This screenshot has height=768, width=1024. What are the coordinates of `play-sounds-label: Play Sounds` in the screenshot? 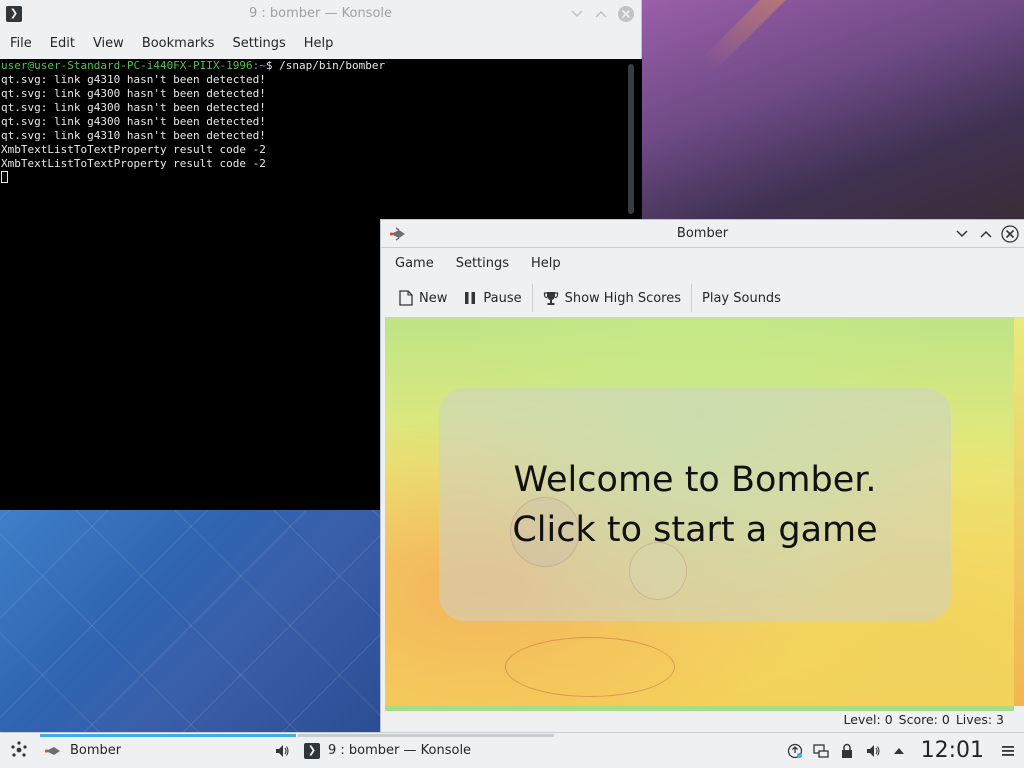 It's located at (741, 298).